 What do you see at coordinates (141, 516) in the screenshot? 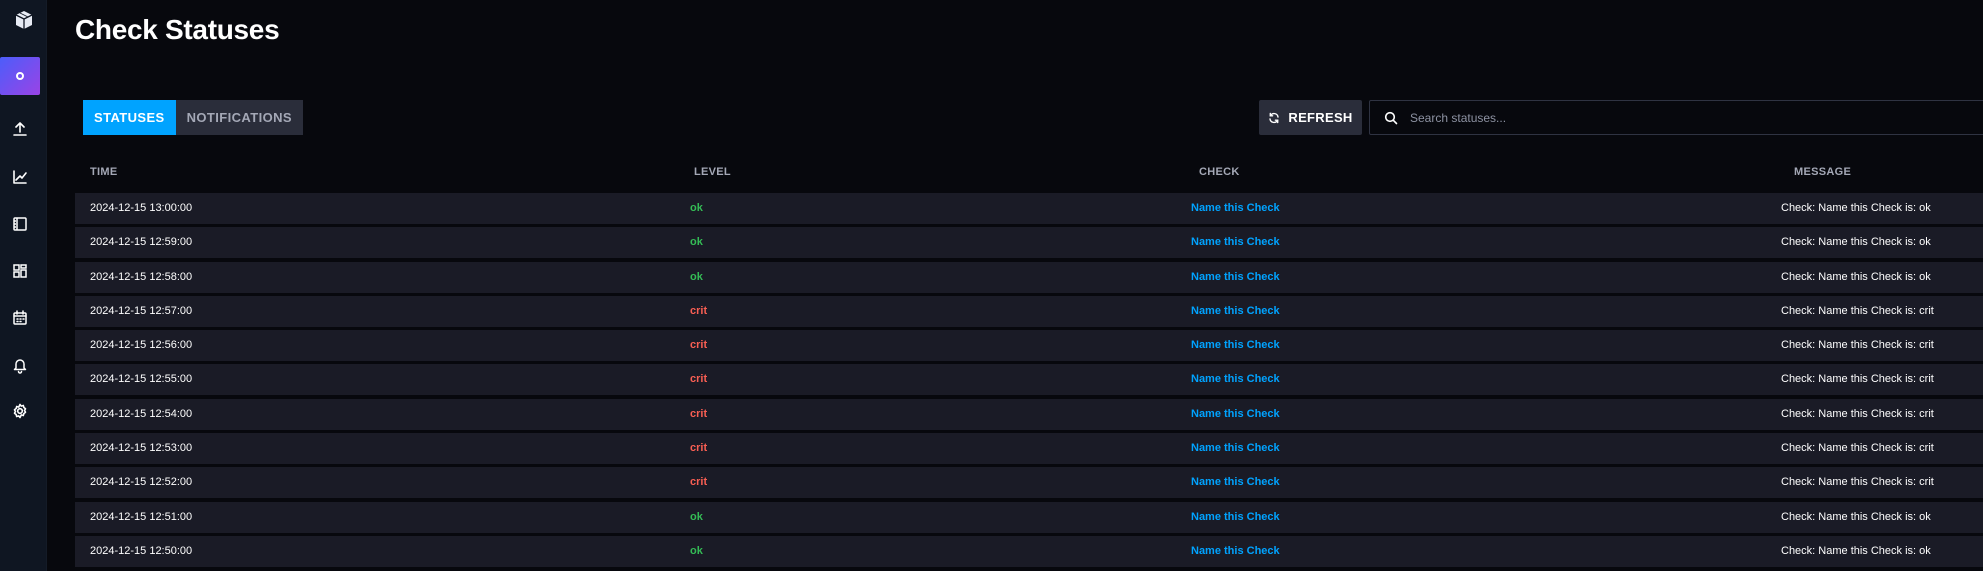
I see `time-cell: 2024-12-15 12:51:00` at bounding box center [141, 516].